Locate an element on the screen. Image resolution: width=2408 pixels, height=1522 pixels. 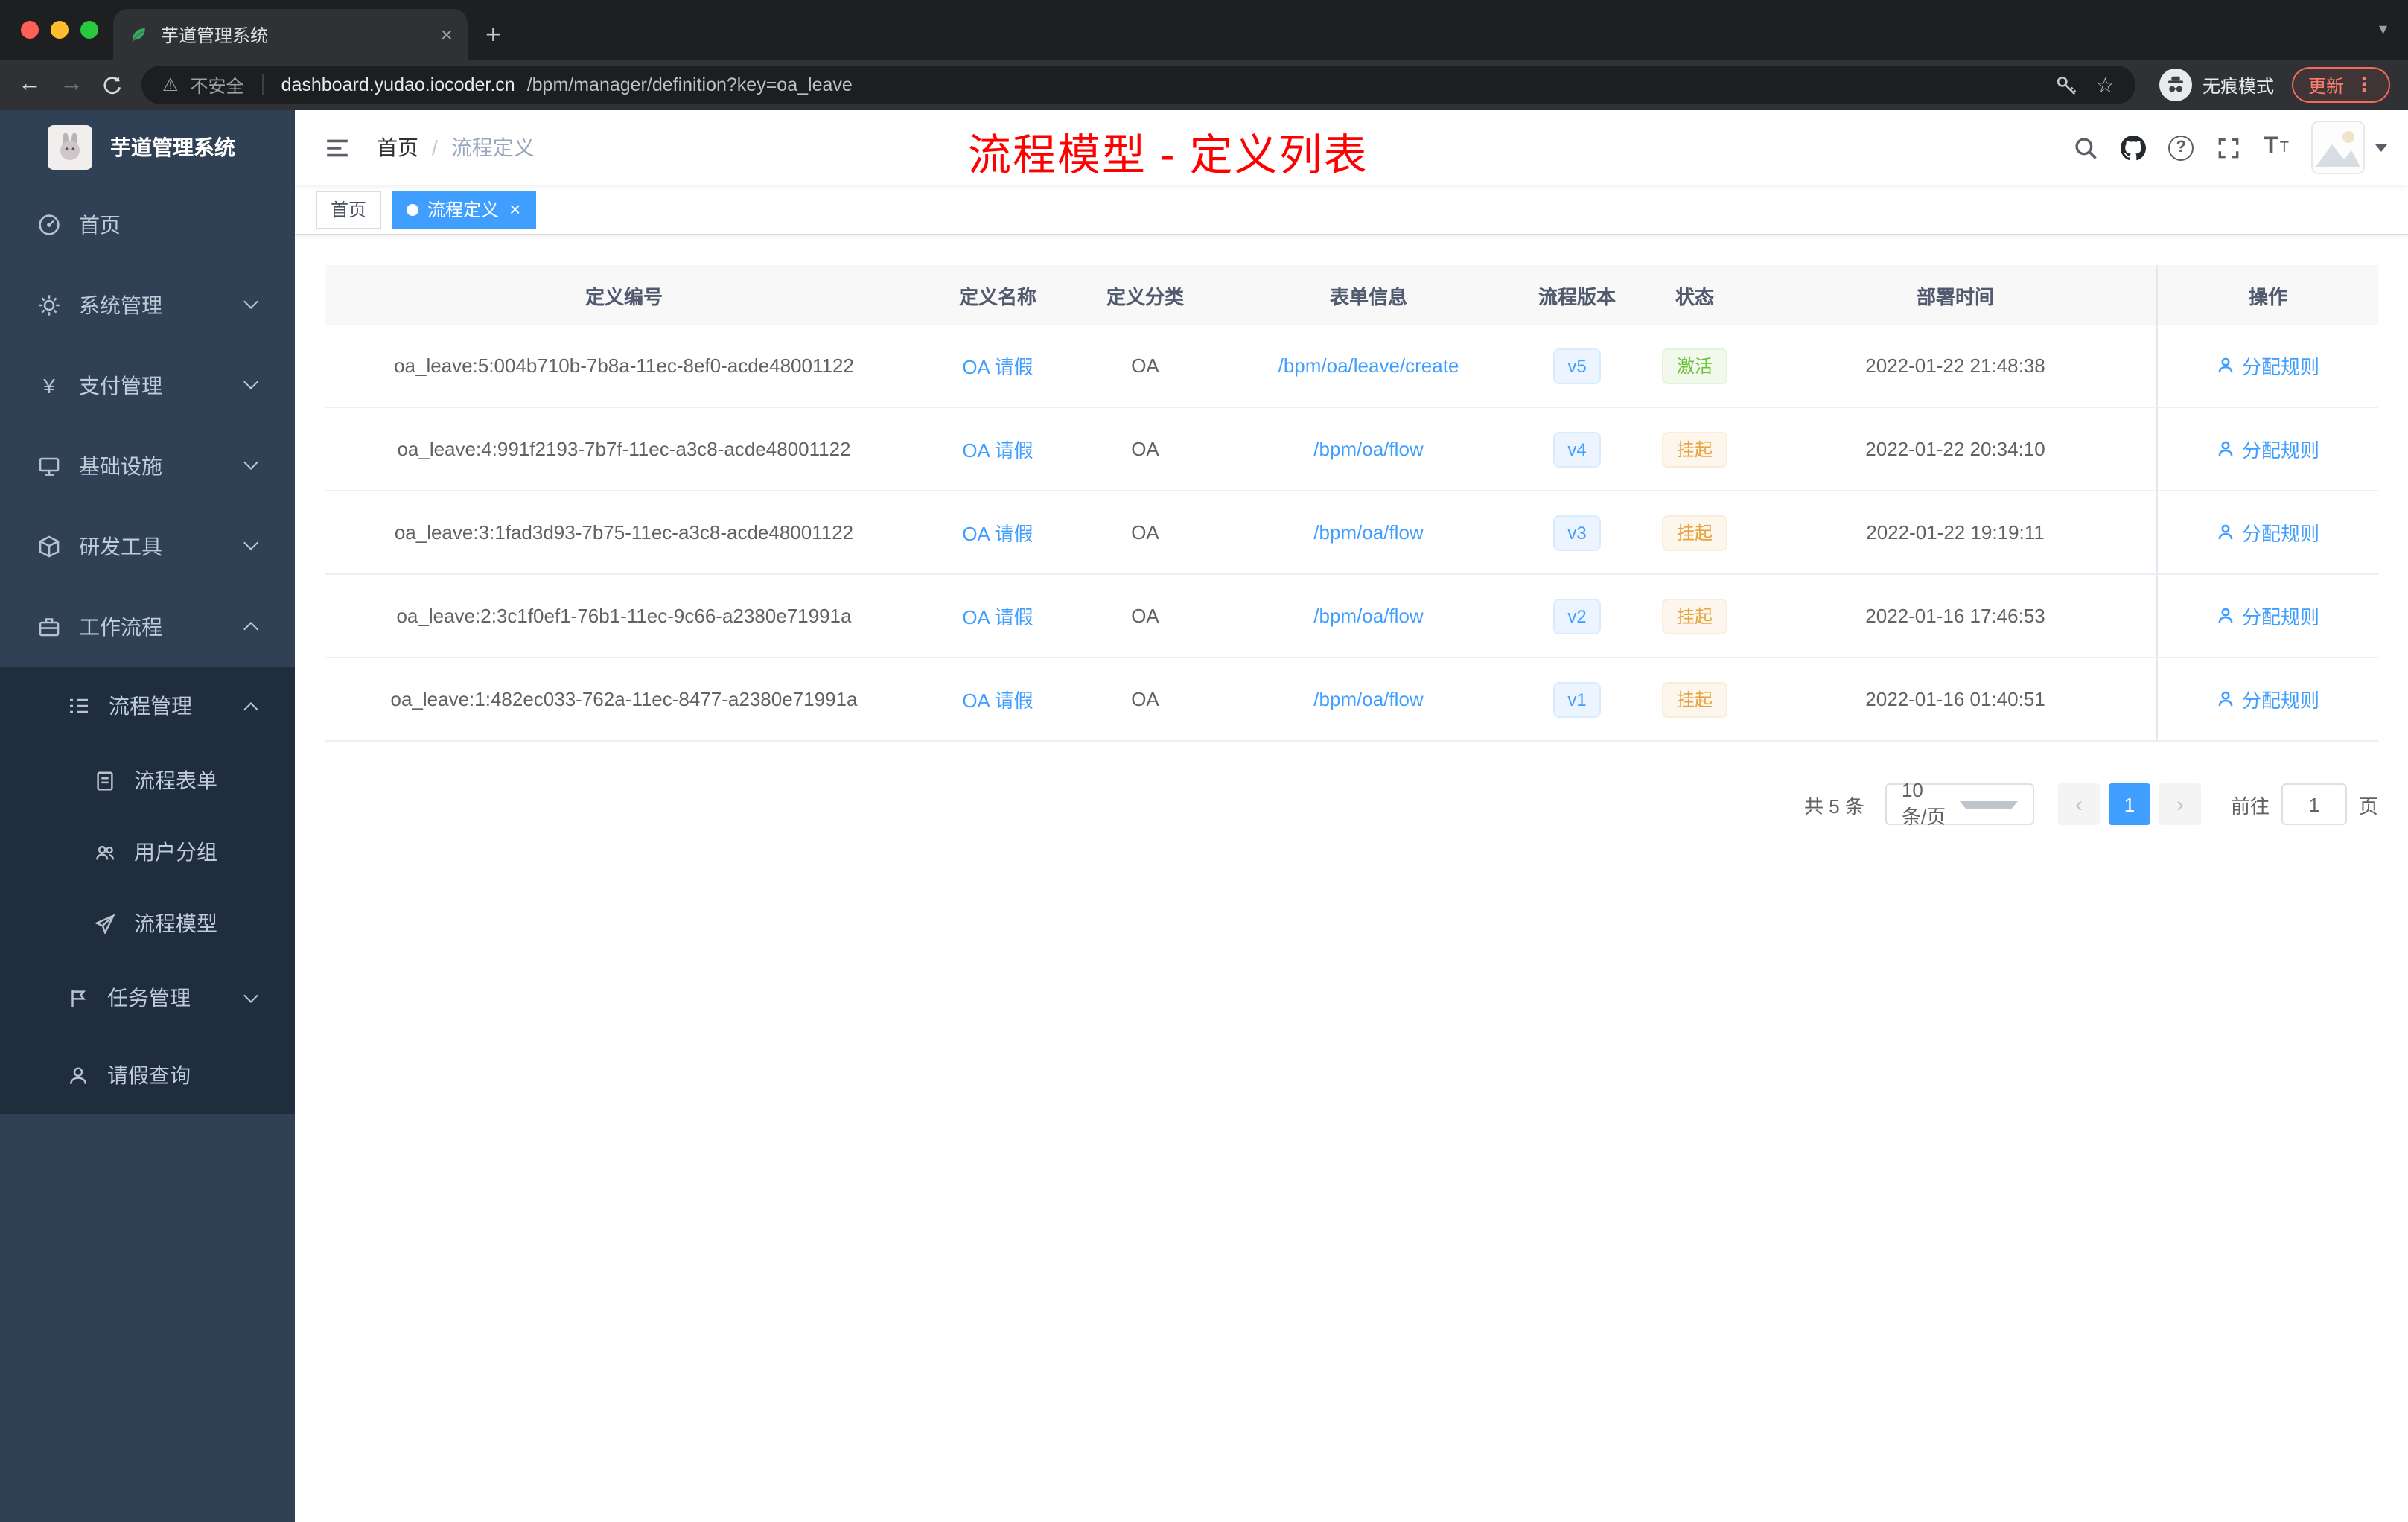
incognito-spy-icon is located at coordinates (2175, 85).